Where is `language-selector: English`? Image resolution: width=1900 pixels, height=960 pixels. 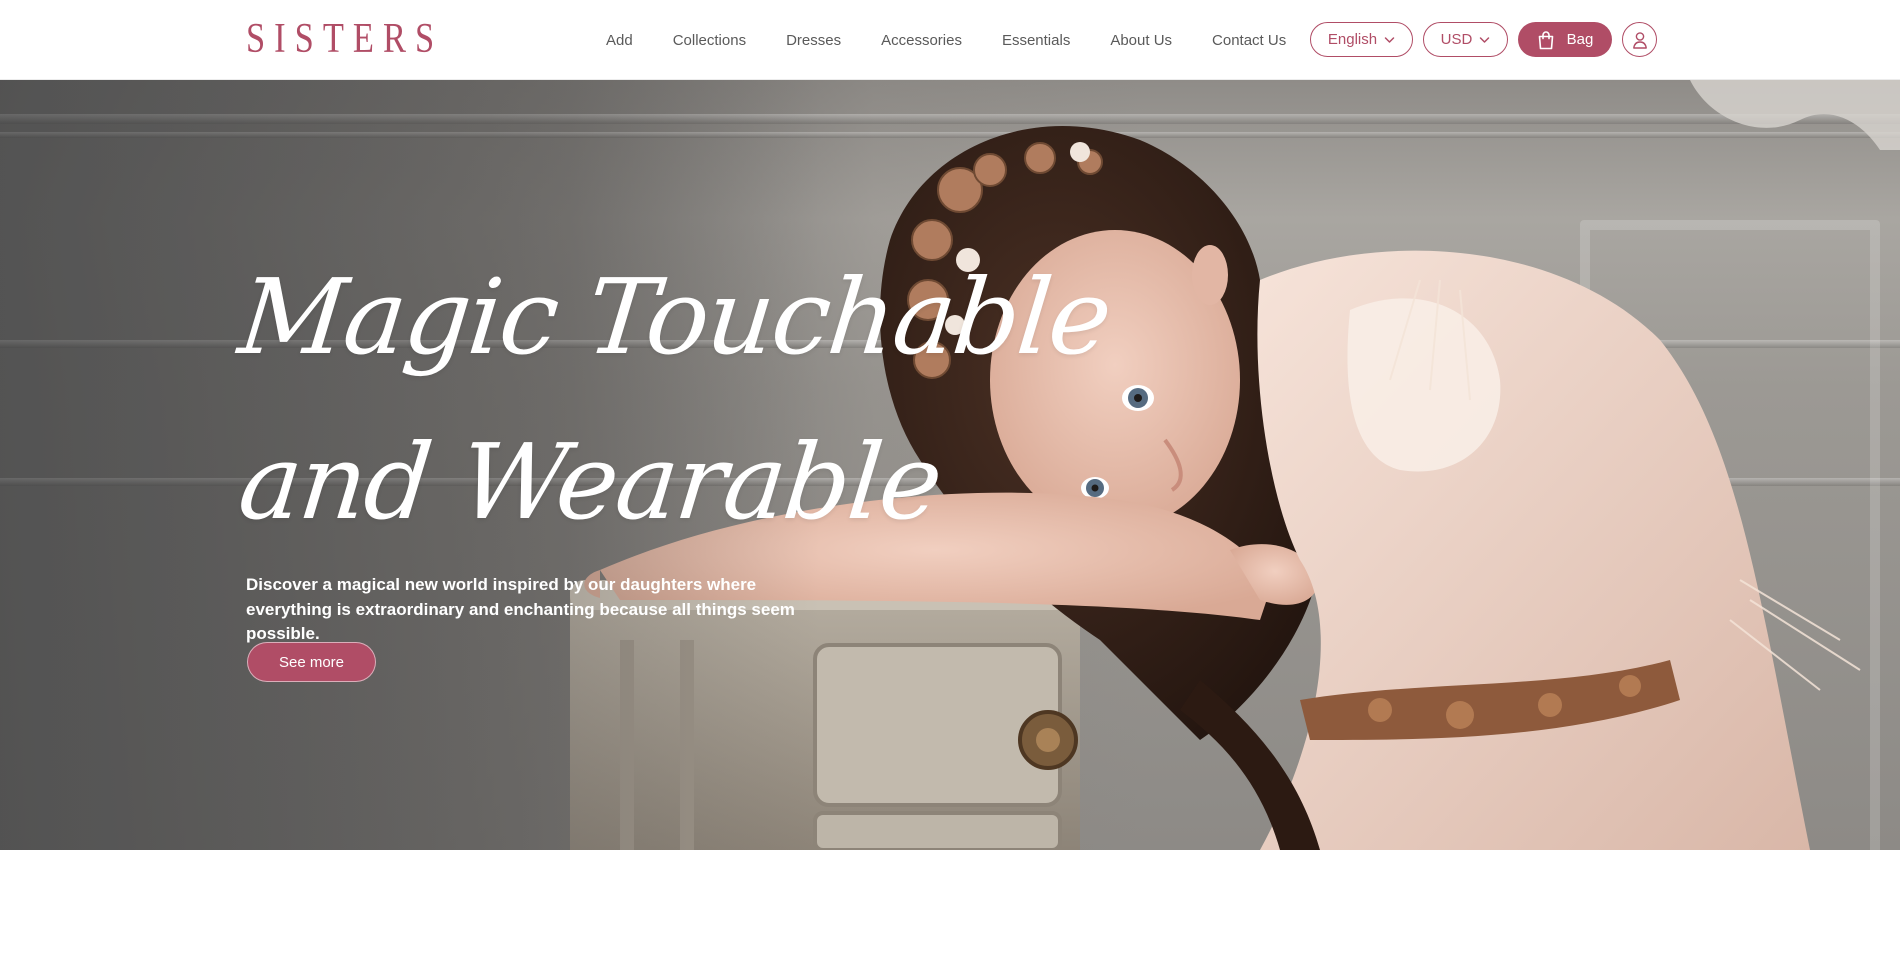
language-selector: English is located at coordinates (1361, 39).